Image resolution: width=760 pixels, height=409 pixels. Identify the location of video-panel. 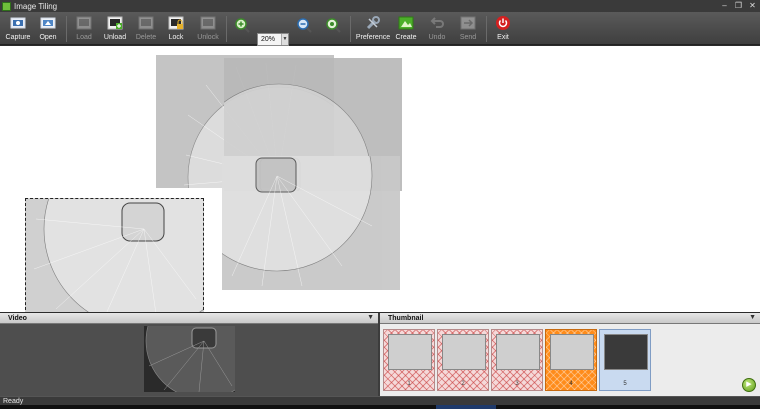
(189, 360).